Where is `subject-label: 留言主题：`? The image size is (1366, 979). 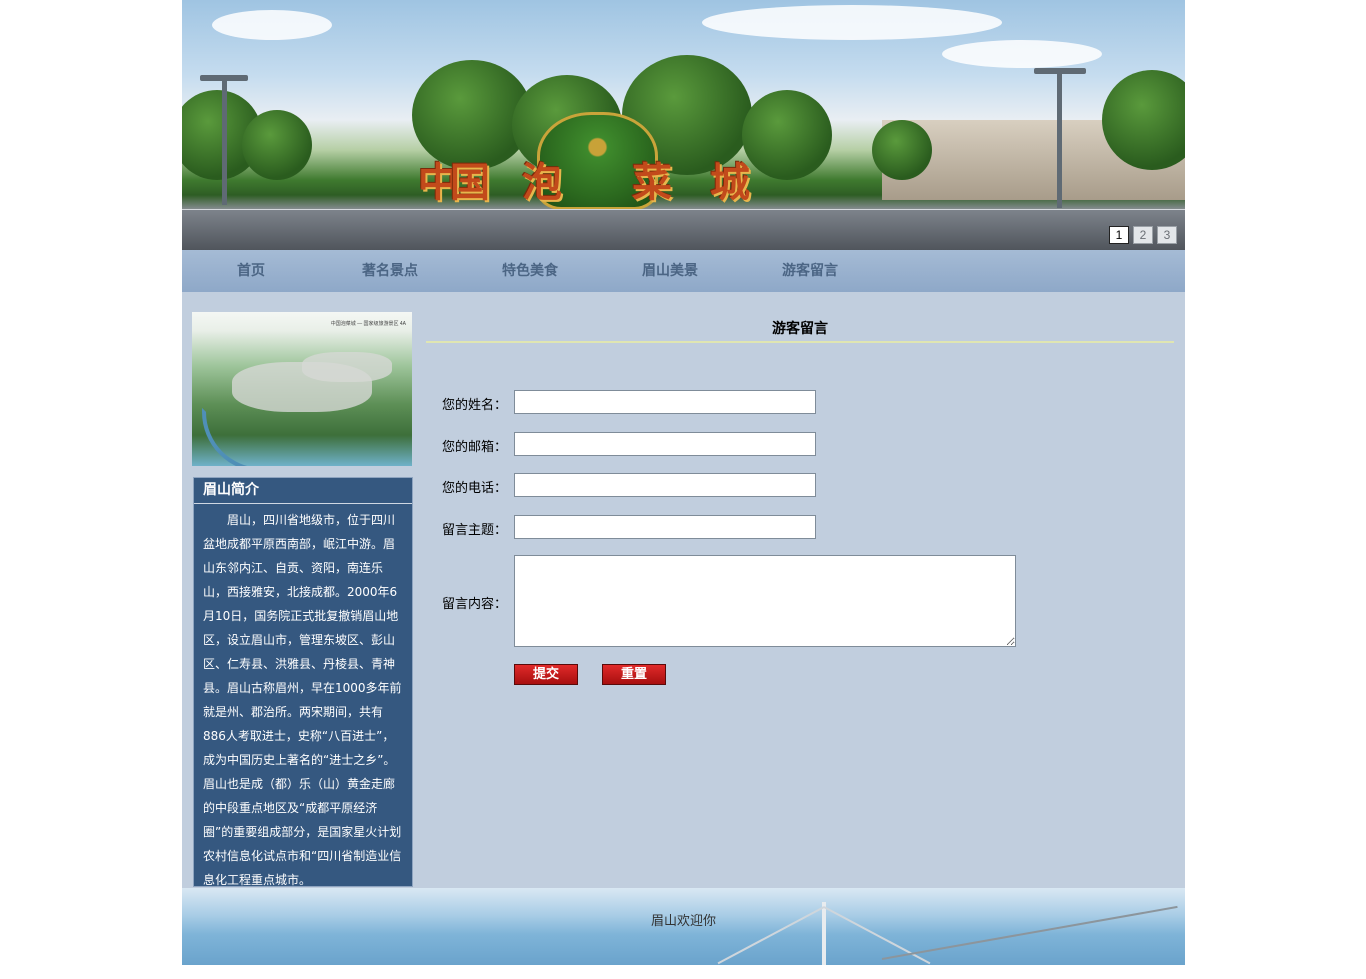 subject-label: 留言主题： is located at coordinates (475, 530).